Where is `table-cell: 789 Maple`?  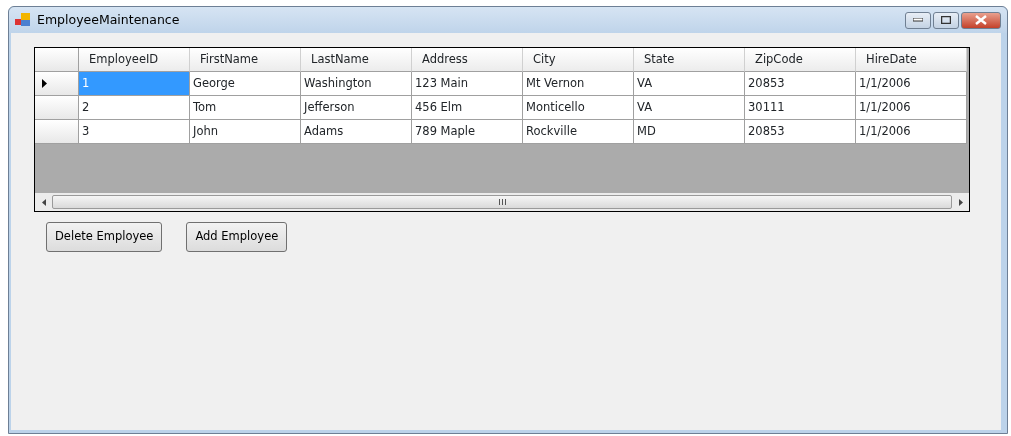 table-cell: 789 Maple is located at coordinates (467, 132).